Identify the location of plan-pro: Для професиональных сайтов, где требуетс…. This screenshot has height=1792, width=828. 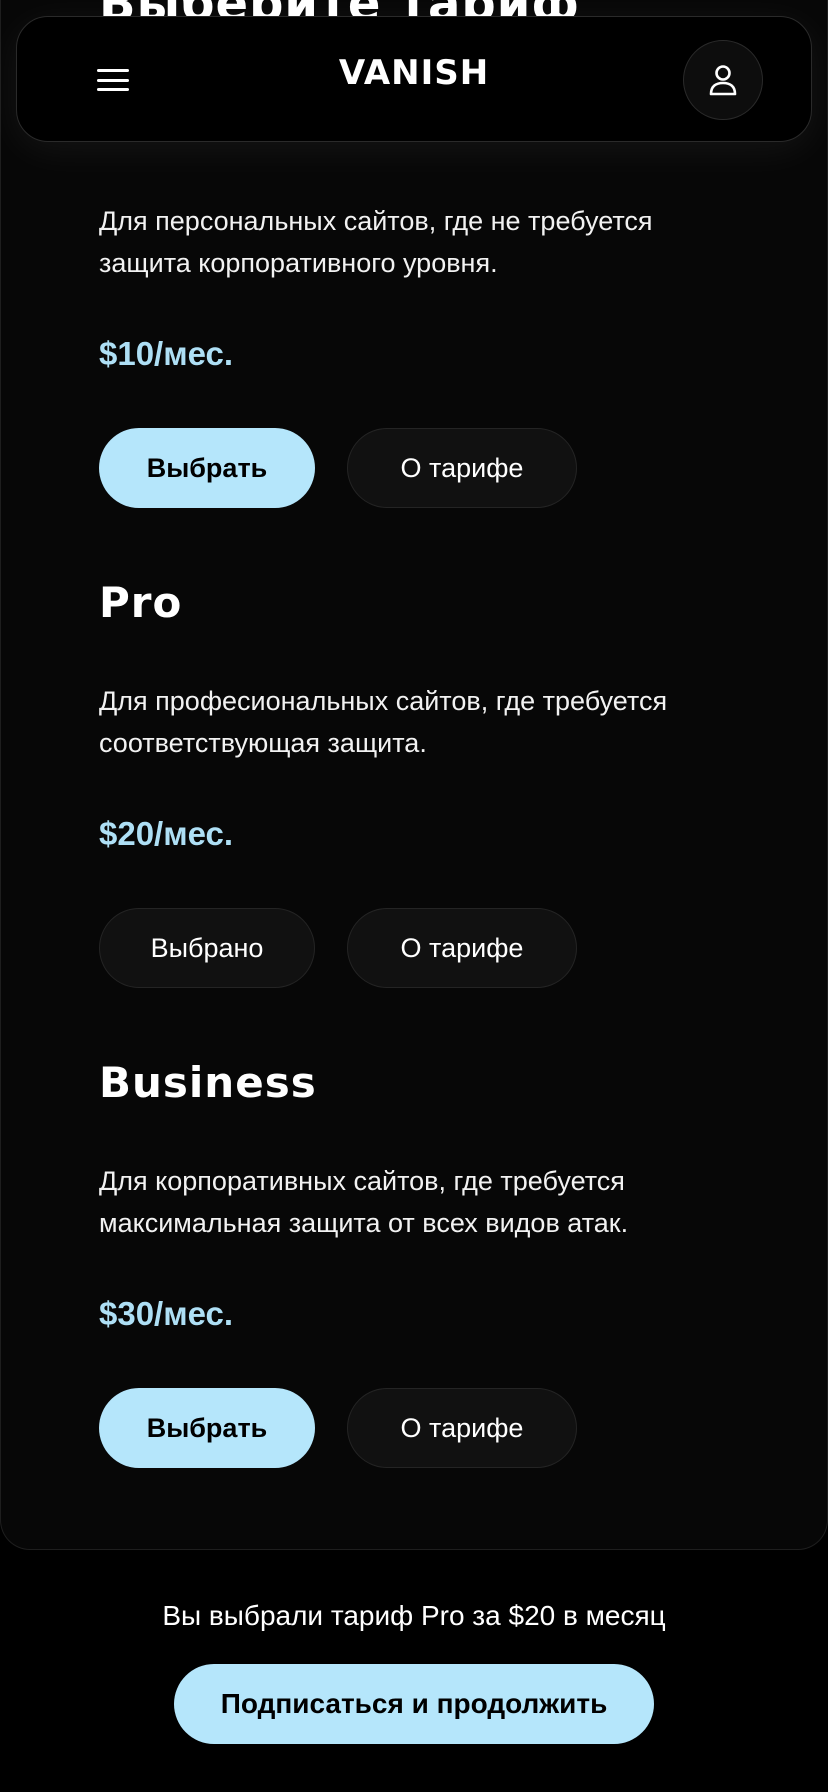
(419, 722).